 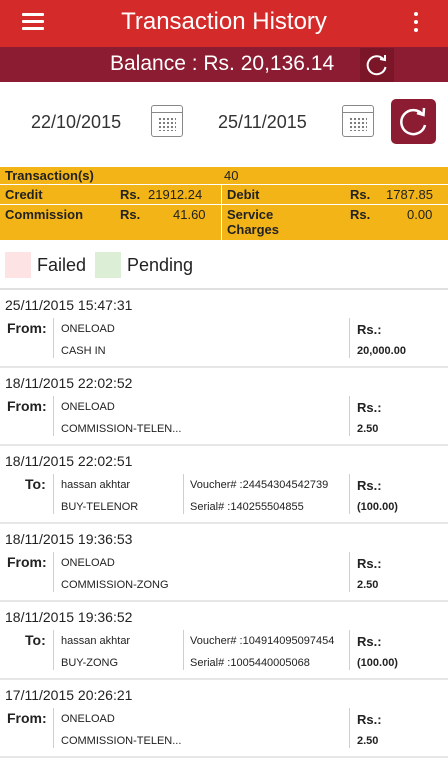 What do you see at coordinates (44, 214) in the screenshot?
I see `commission-label: Commission` at bounding box center [44, 214].